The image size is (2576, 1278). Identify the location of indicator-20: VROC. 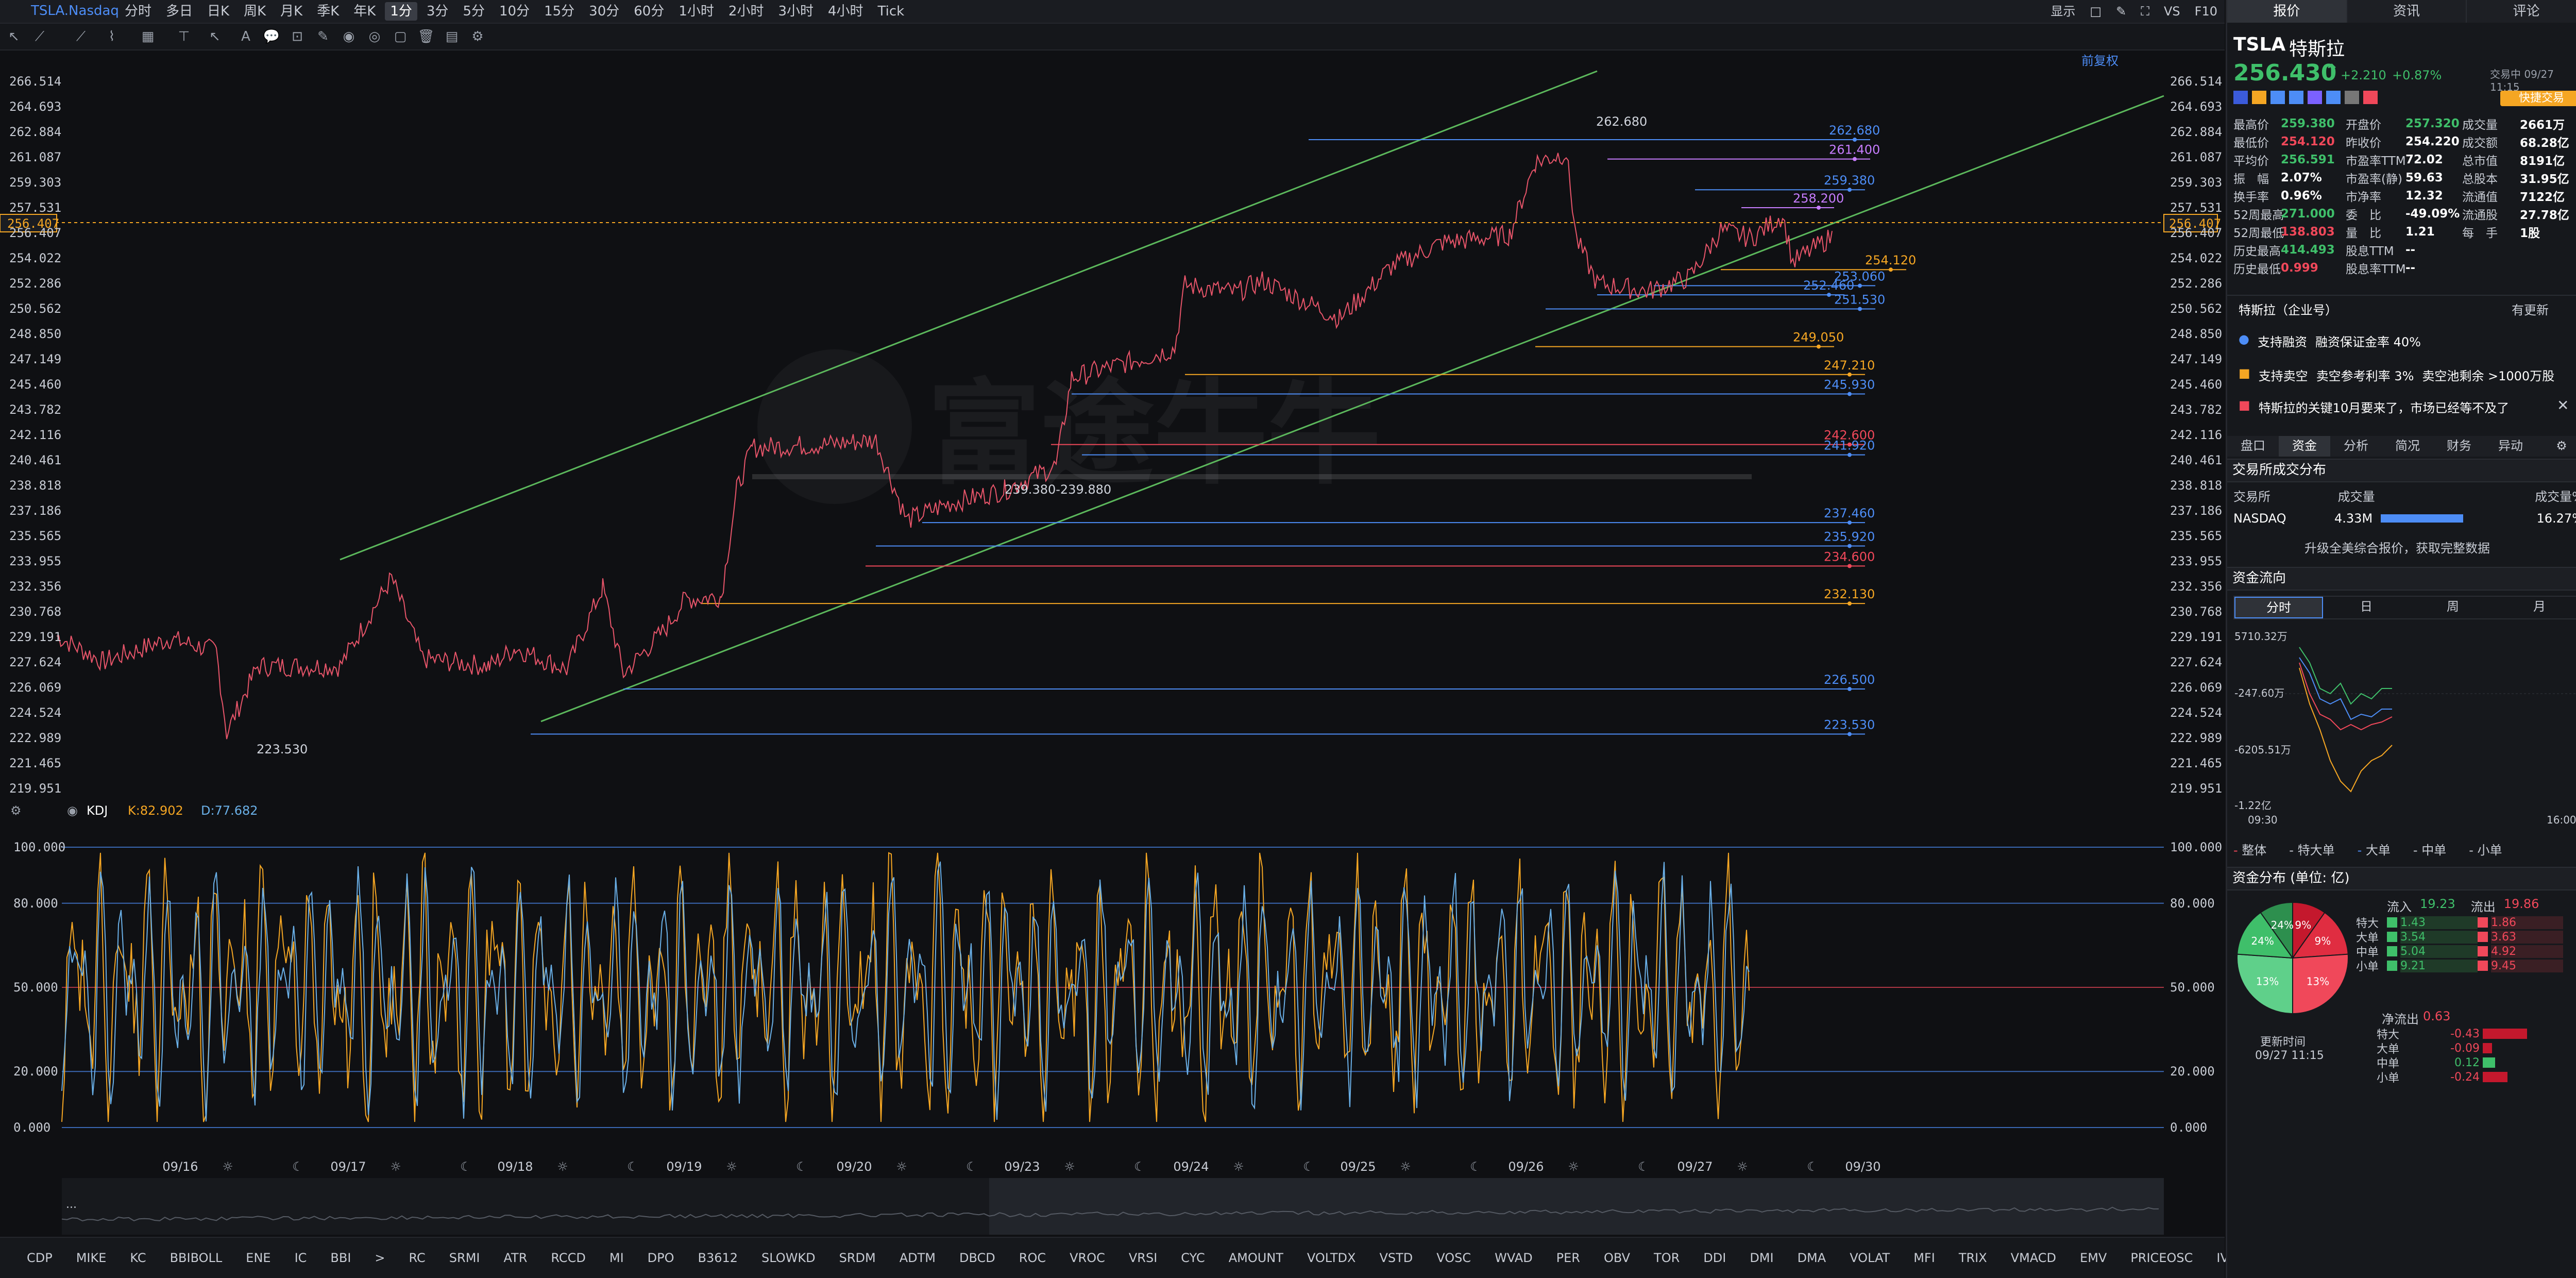
(1087, 1258).